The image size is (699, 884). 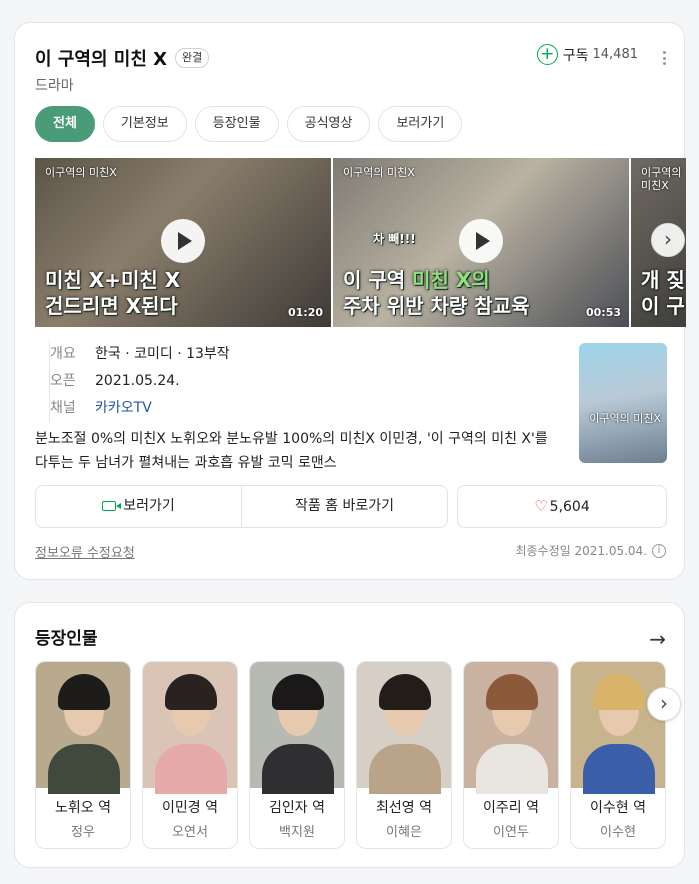 I want to click on video-caption-line1: 이 구역 미친 X의, so click(x=416, y=280).